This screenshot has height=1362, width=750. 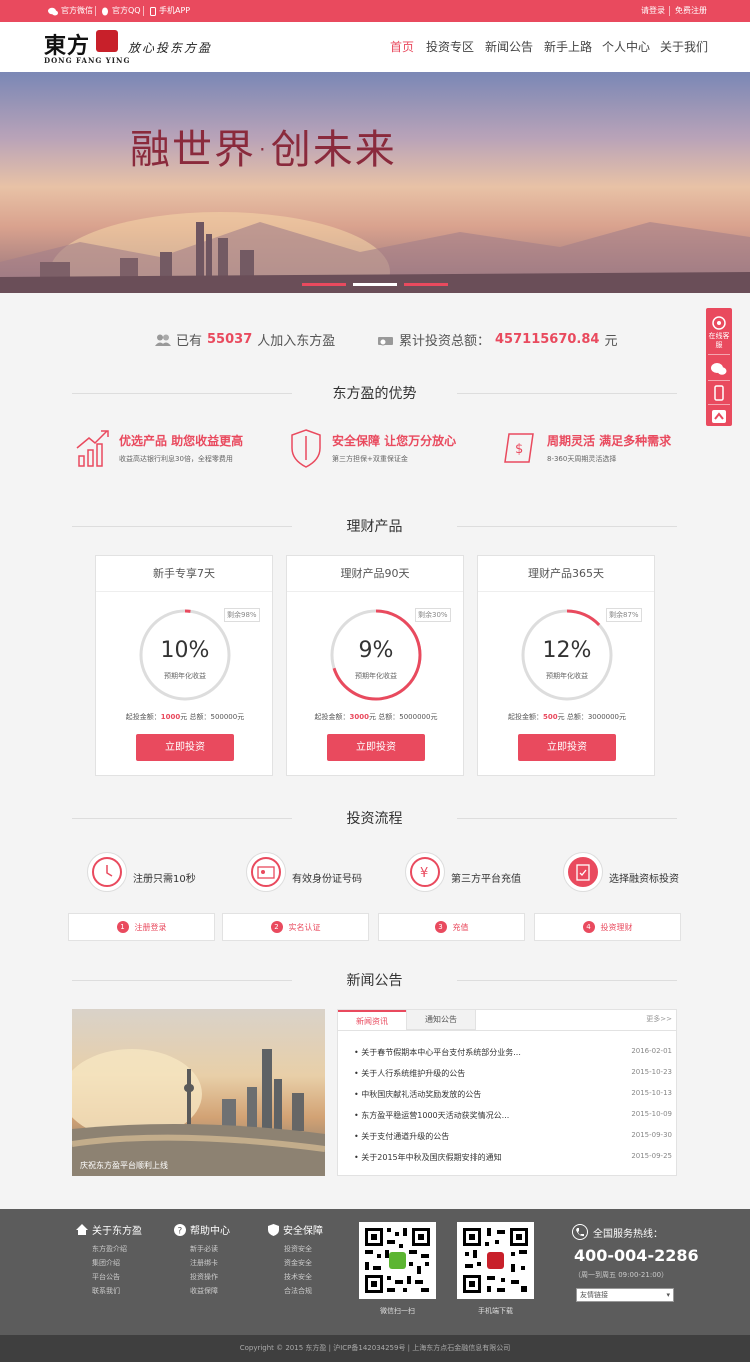 I want to click on list-item: • 东方盈平稳运营1000天活动获奖情况公... 2015-10-09, so click(x=513, y=1115).